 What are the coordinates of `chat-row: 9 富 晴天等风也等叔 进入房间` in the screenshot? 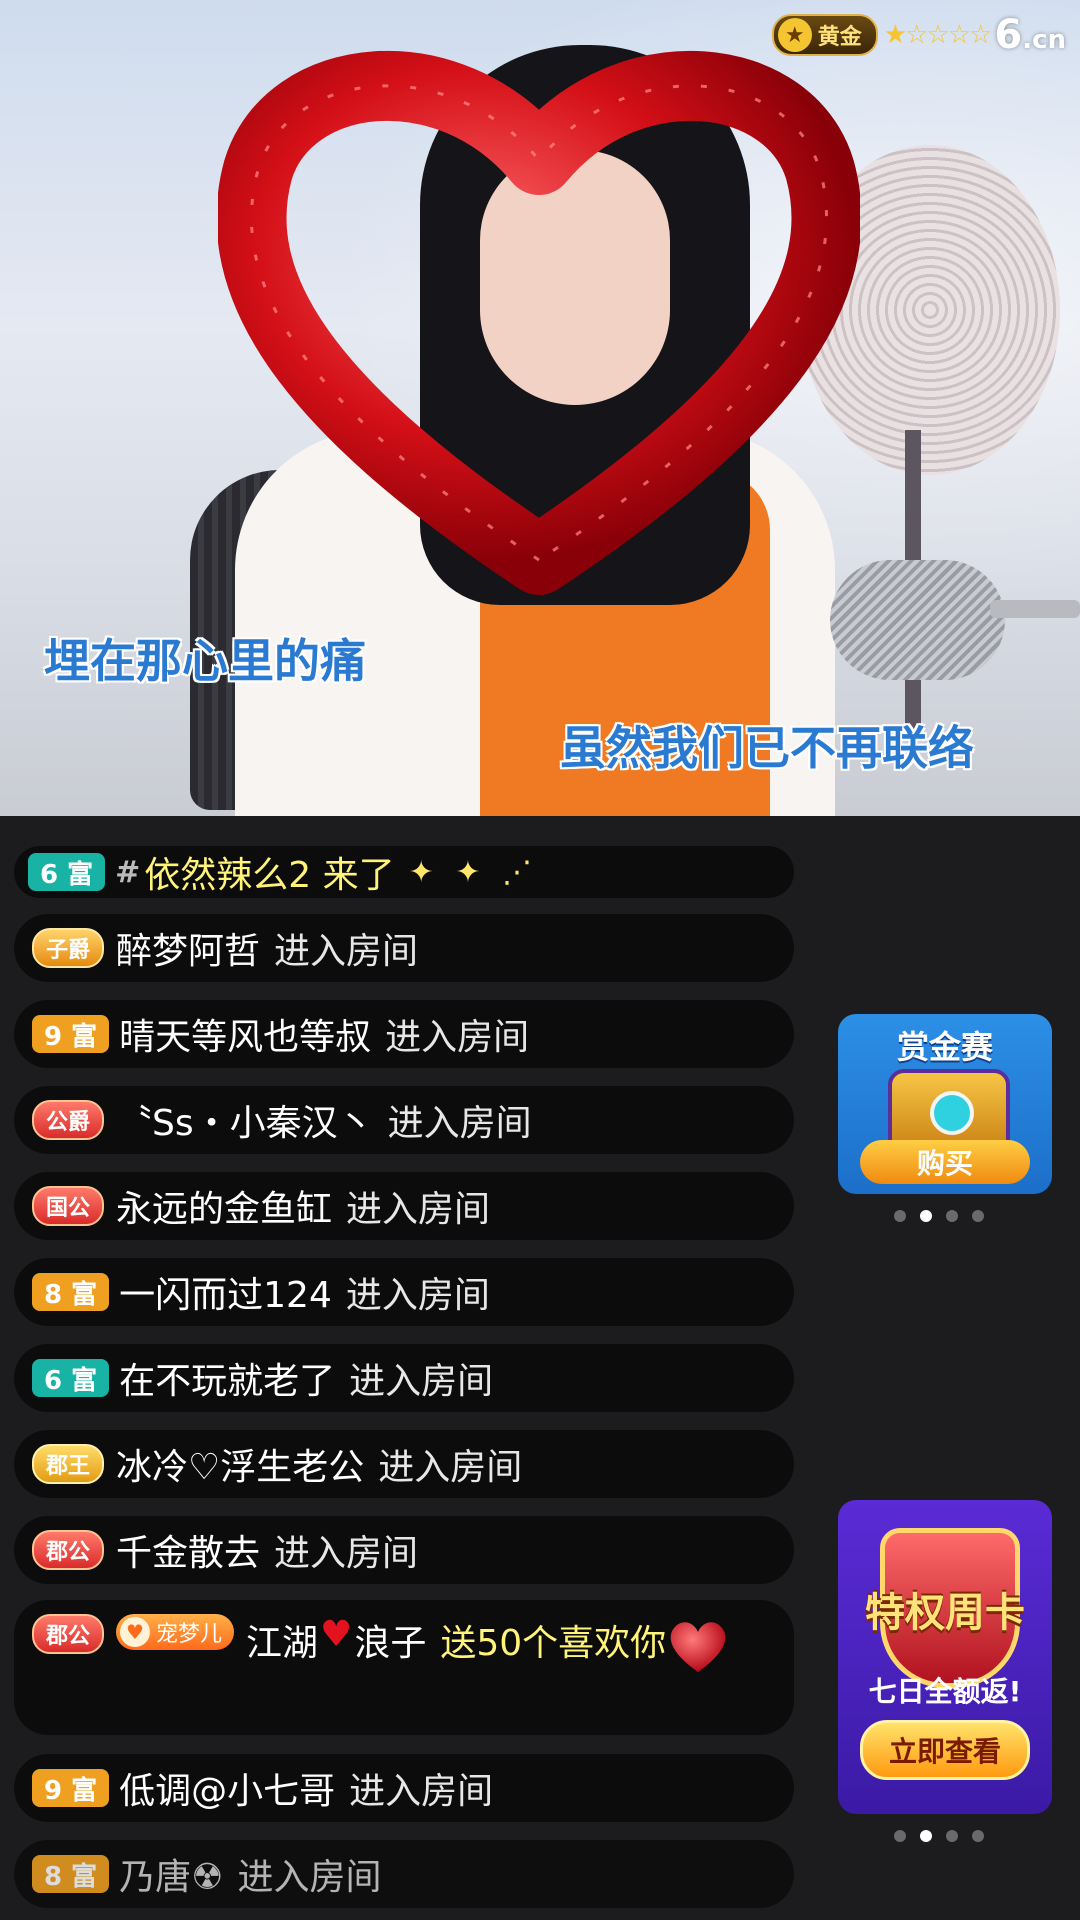 It's located at (404, 1034).